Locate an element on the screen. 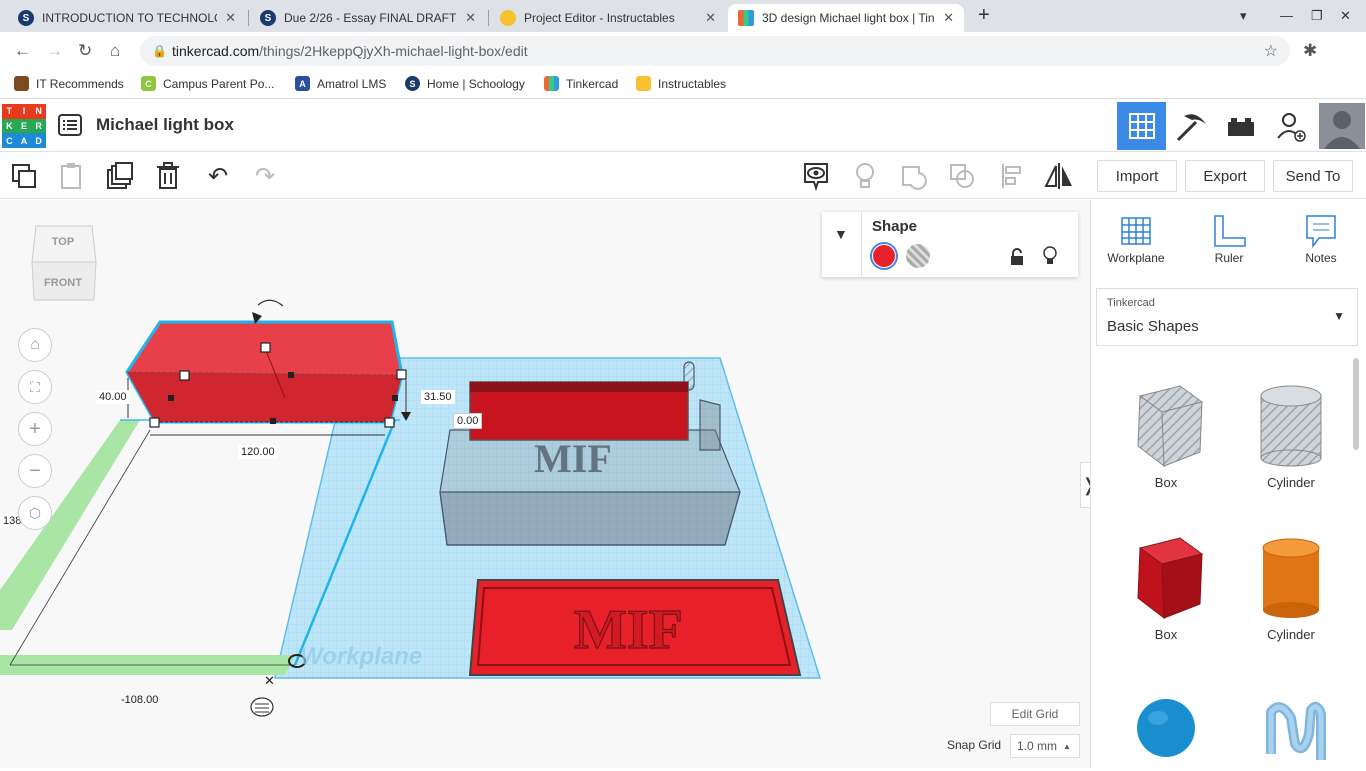 This screenshot has height=771, width=1366. duplicate-icon is located at coordinates (120, 175).